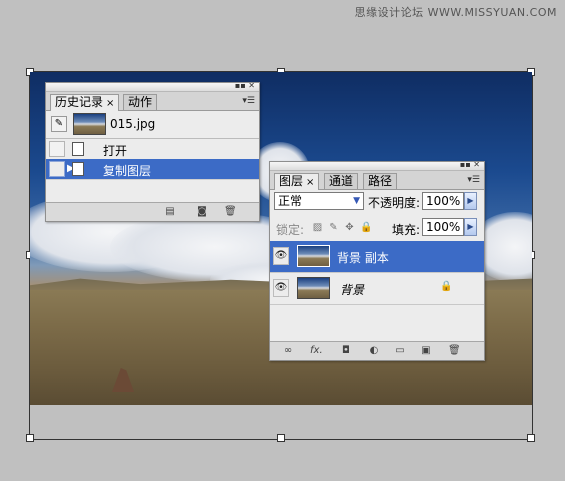 This screenshot has width=565, height=481. Describe the element at coordinates (366, 227) in the screenshot. I see `lock-all-icon: 🔒` at that location.